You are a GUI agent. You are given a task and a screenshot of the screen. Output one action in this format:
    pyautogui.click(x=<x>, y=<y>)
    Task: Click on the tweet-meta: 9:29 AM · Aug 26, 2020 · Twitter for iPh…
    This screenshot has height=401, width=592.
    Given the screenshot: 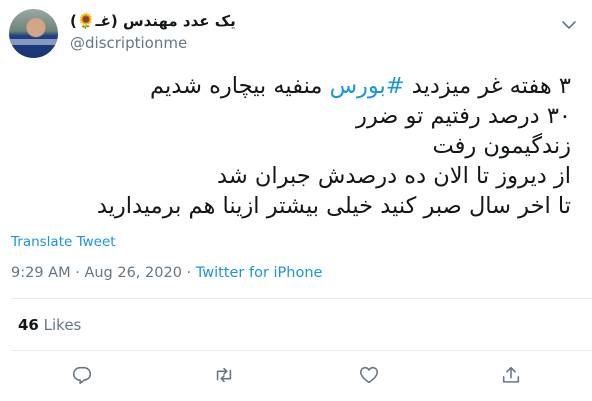 What is the action you would take?
    pyautogui.click(x=166, y=273)
    